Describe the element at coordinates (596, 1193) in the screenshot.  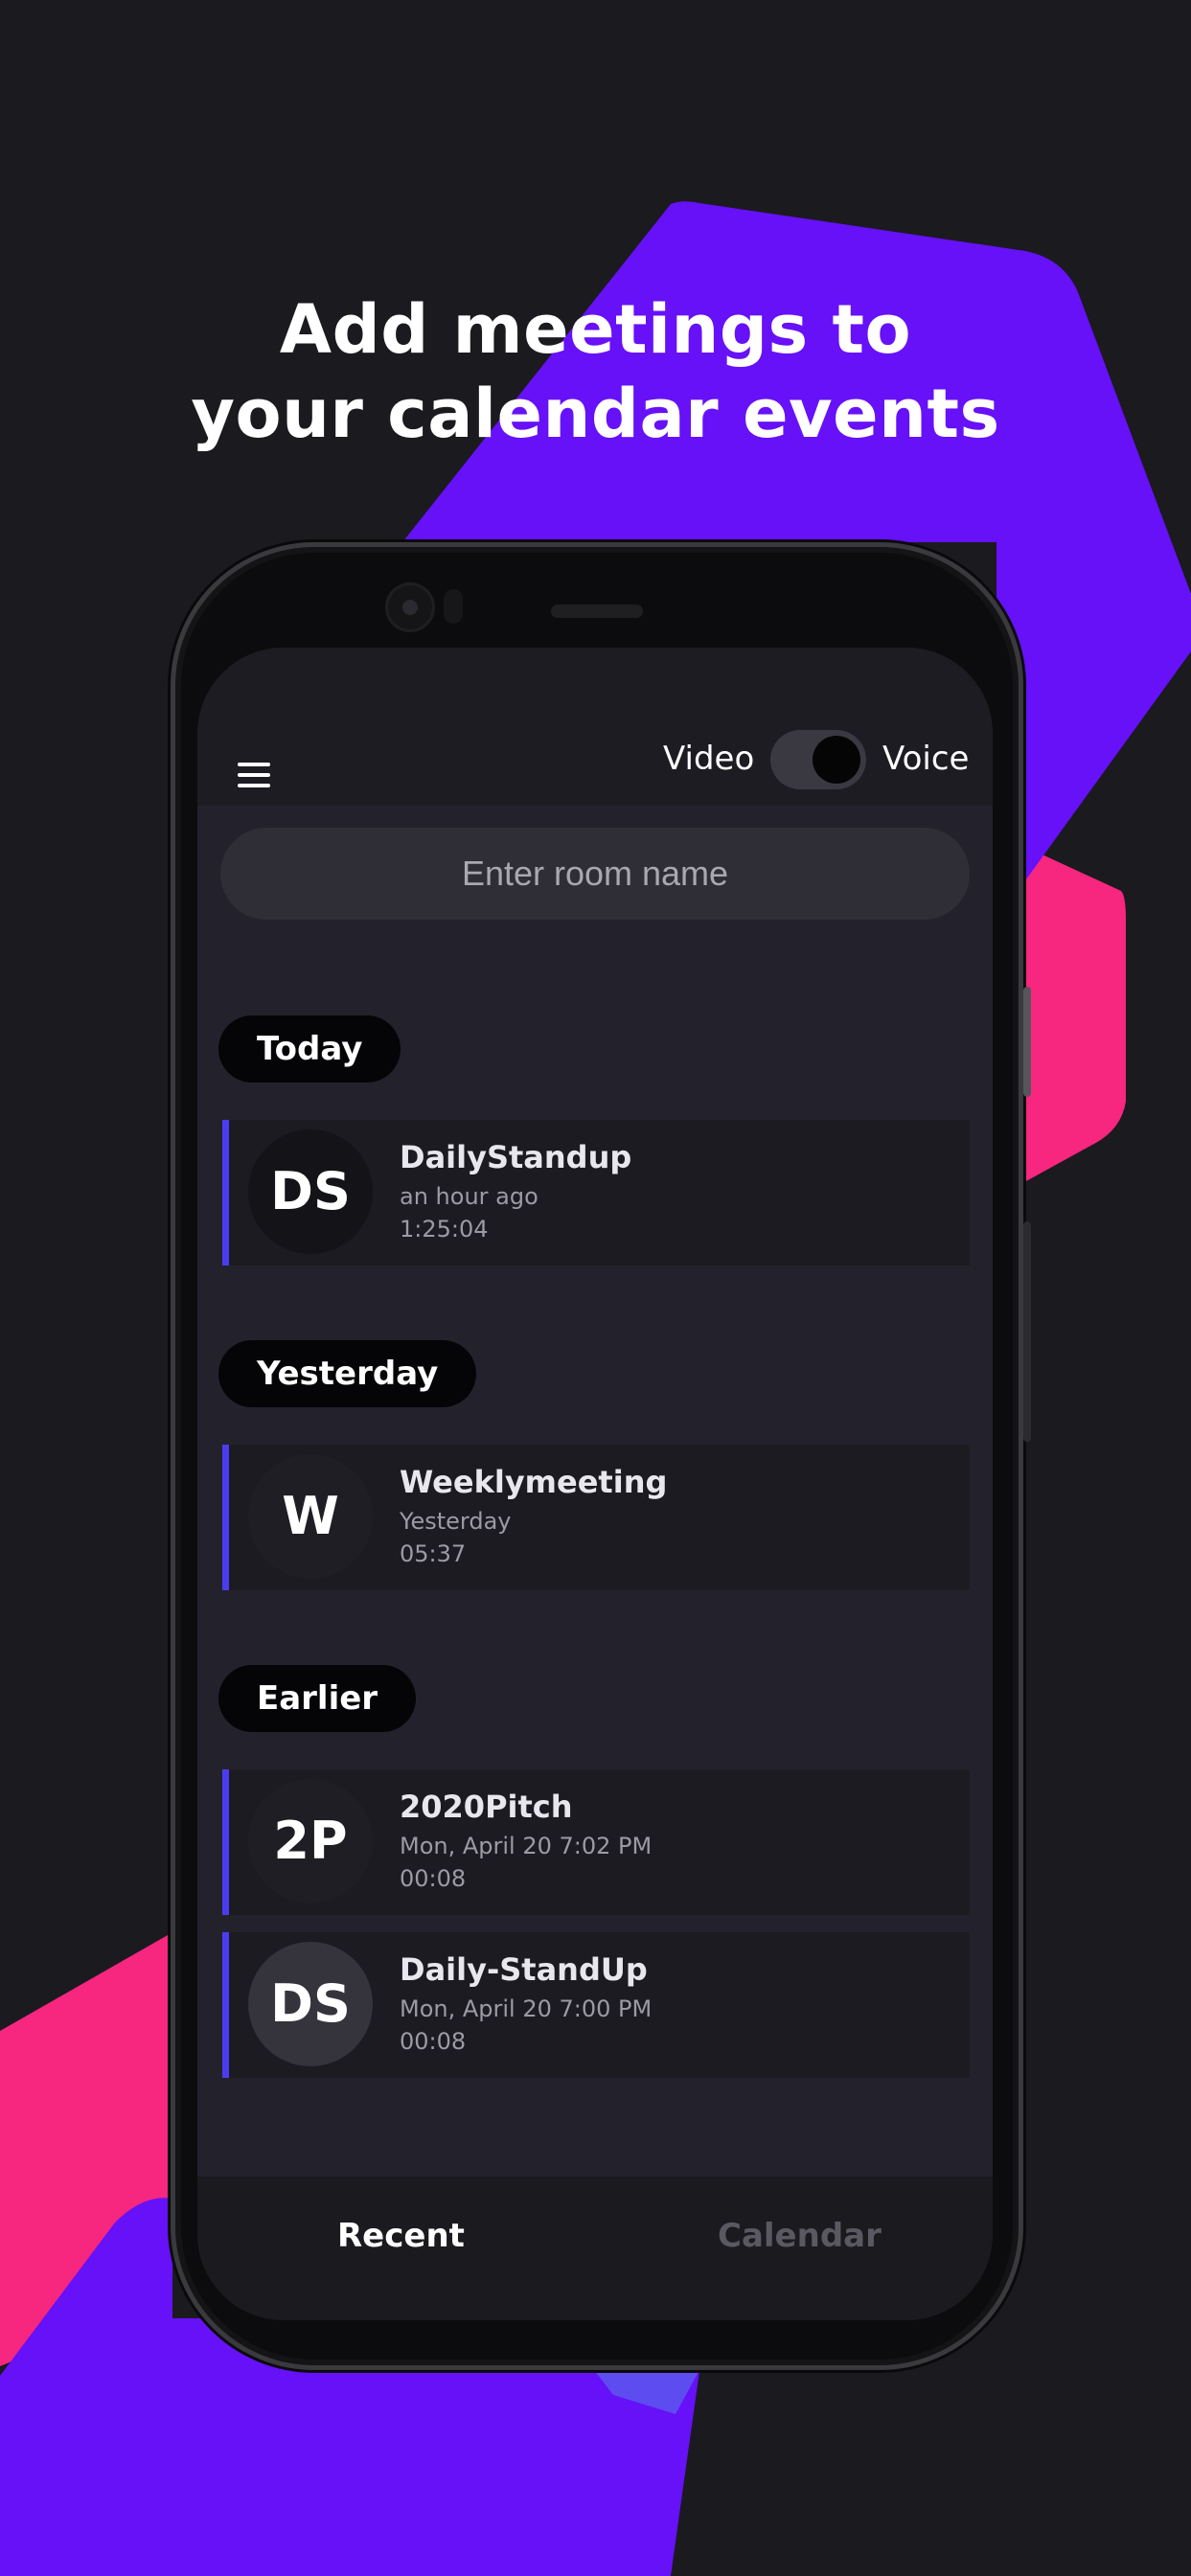
I see `meeting-card: DS DailyStandup an hour ago 1:25:04` at that location.